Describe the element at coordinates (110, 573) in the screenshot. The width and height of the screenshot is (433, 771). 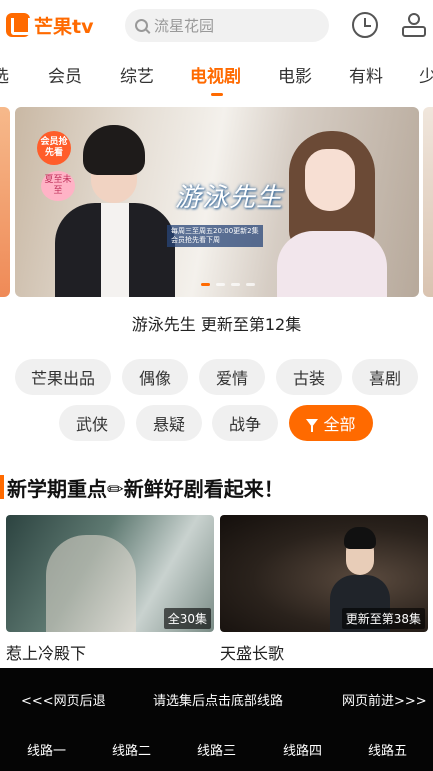
I see `show-thumbnail: 全30集` at that location.